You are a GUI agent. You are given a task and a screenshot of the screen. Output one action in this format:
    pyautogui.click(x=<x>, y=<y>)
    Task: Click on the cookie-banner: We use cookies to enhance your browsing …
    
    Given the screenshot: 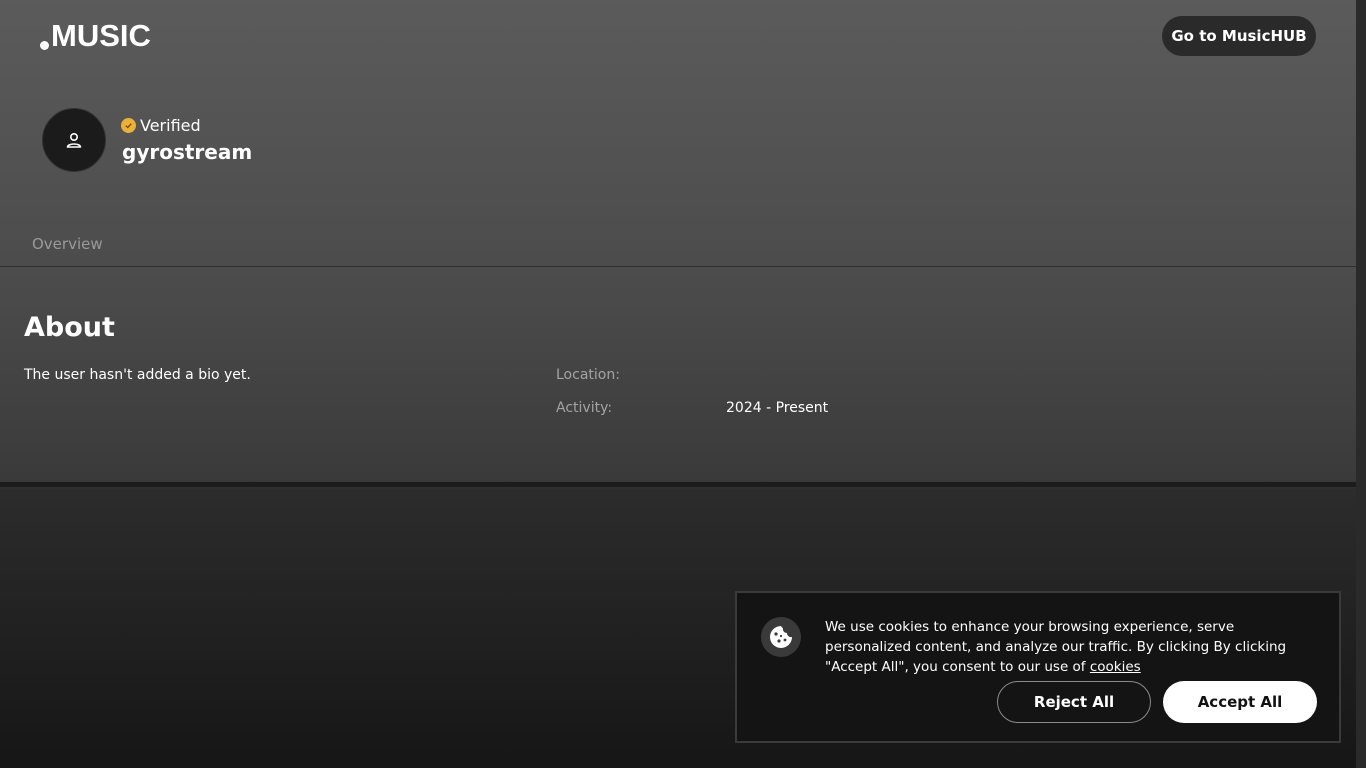 What is the action you would take?
    pyautogui.click(x=1038, y=667)
    